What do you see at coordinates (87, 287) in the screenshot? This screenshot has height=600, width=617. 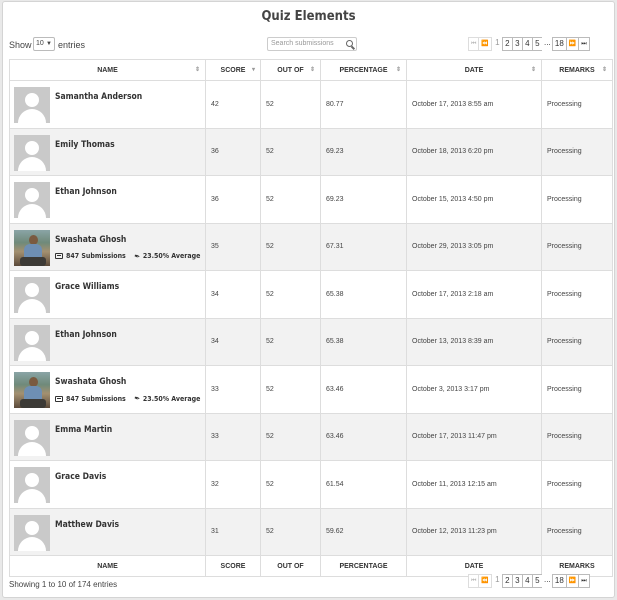 I see `user-name: Grace Williams` at bounding box center [87, 287].